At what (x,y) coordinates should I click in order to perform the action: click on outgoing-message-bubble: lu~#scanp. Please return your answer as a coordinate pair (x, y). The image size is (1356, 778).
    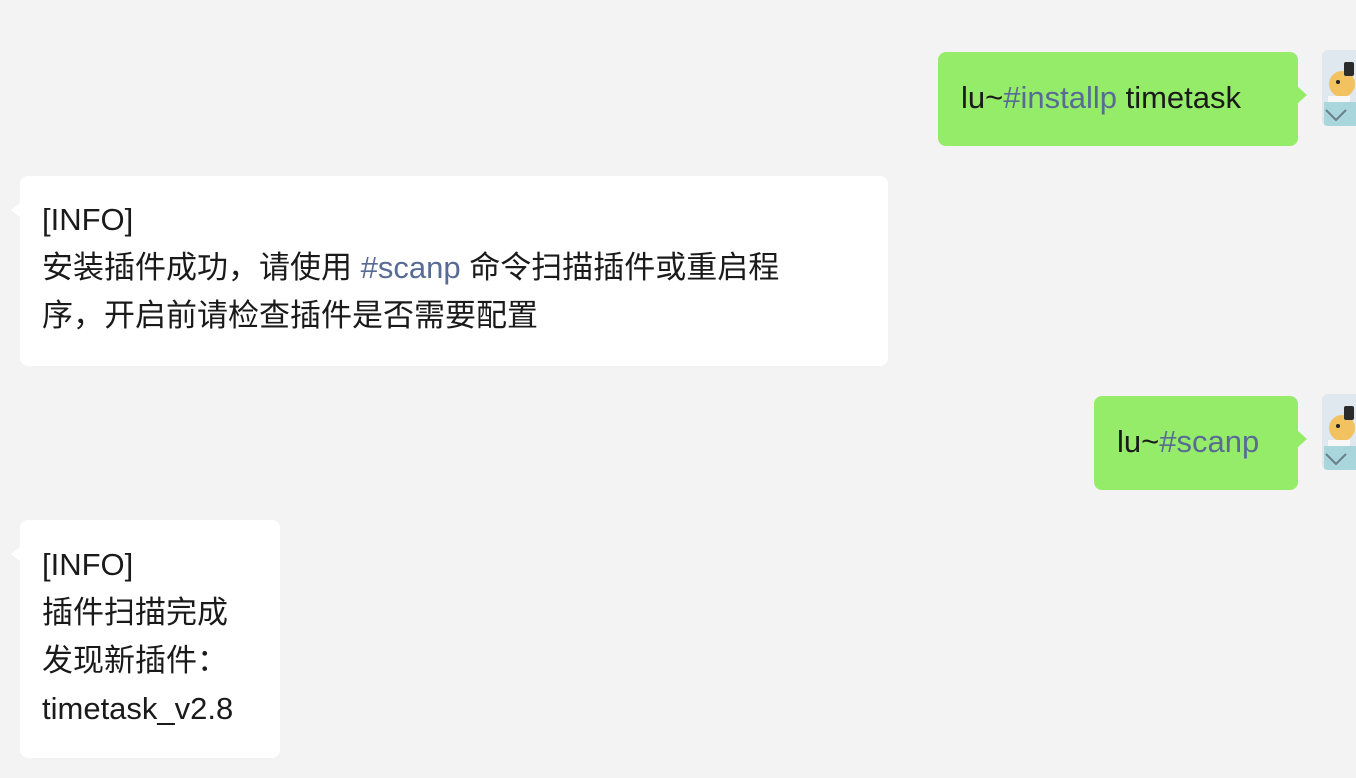
    Looking at the image, I should click on (1200, 443).